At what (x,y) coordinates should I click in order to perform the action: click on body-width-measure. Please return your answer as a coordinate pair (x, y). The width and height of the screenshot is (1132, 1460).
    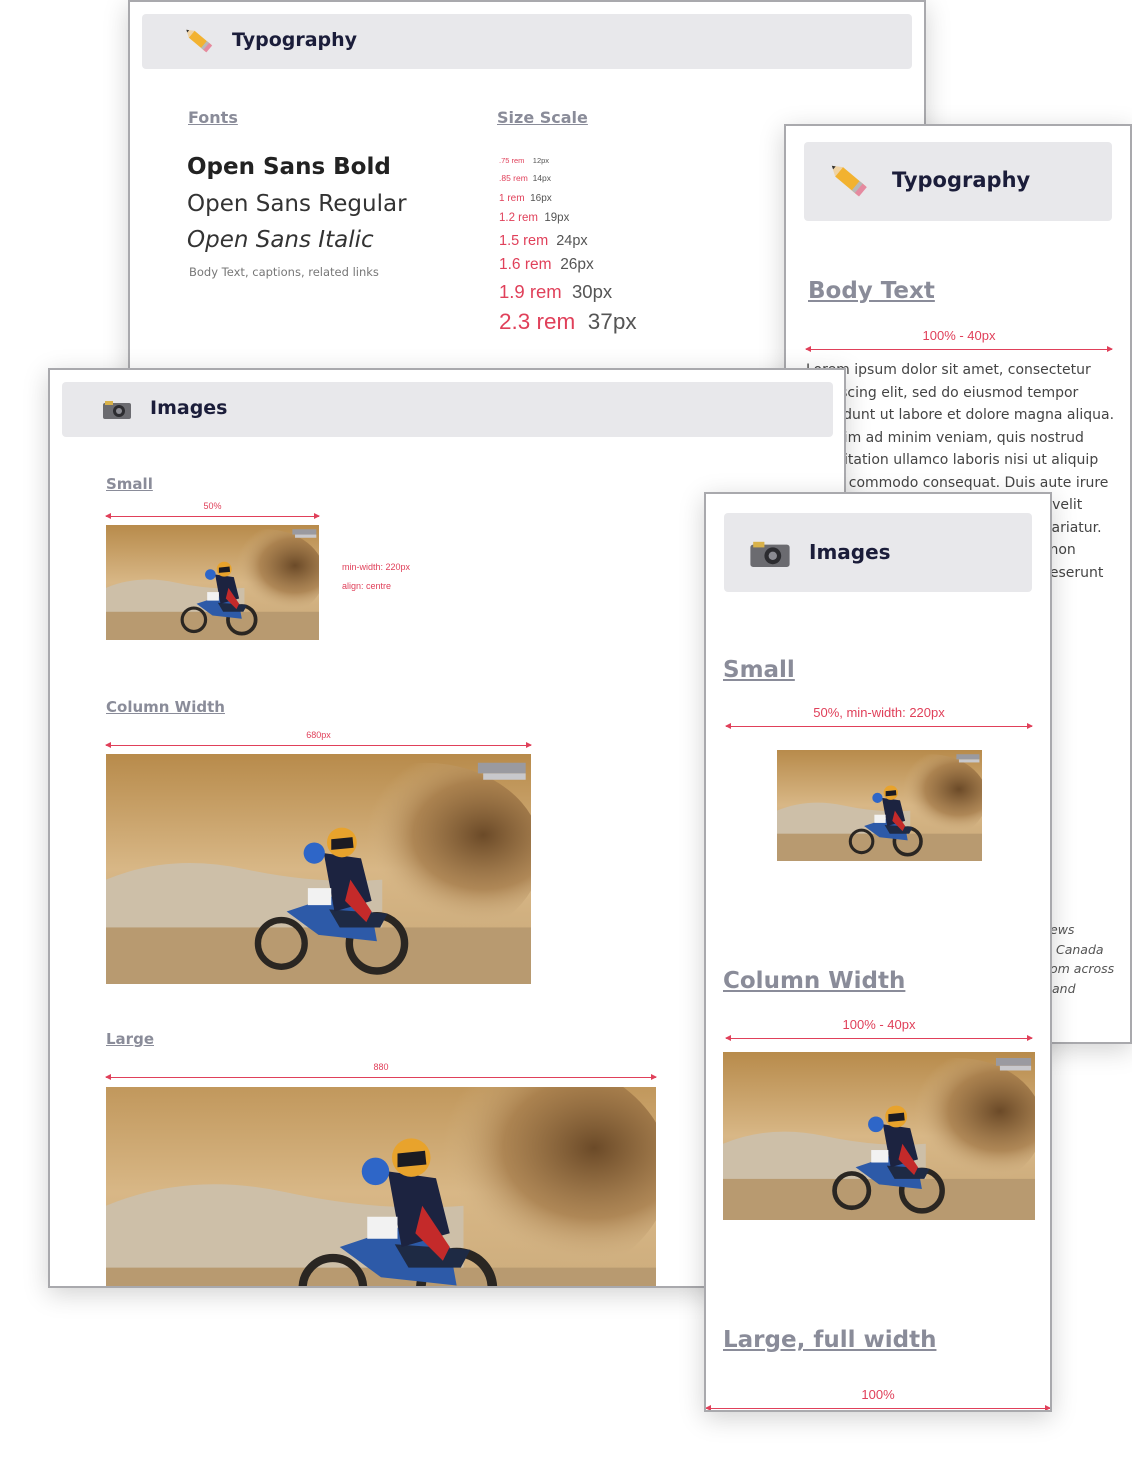
    Looking at the image, I should click on (959, 349).